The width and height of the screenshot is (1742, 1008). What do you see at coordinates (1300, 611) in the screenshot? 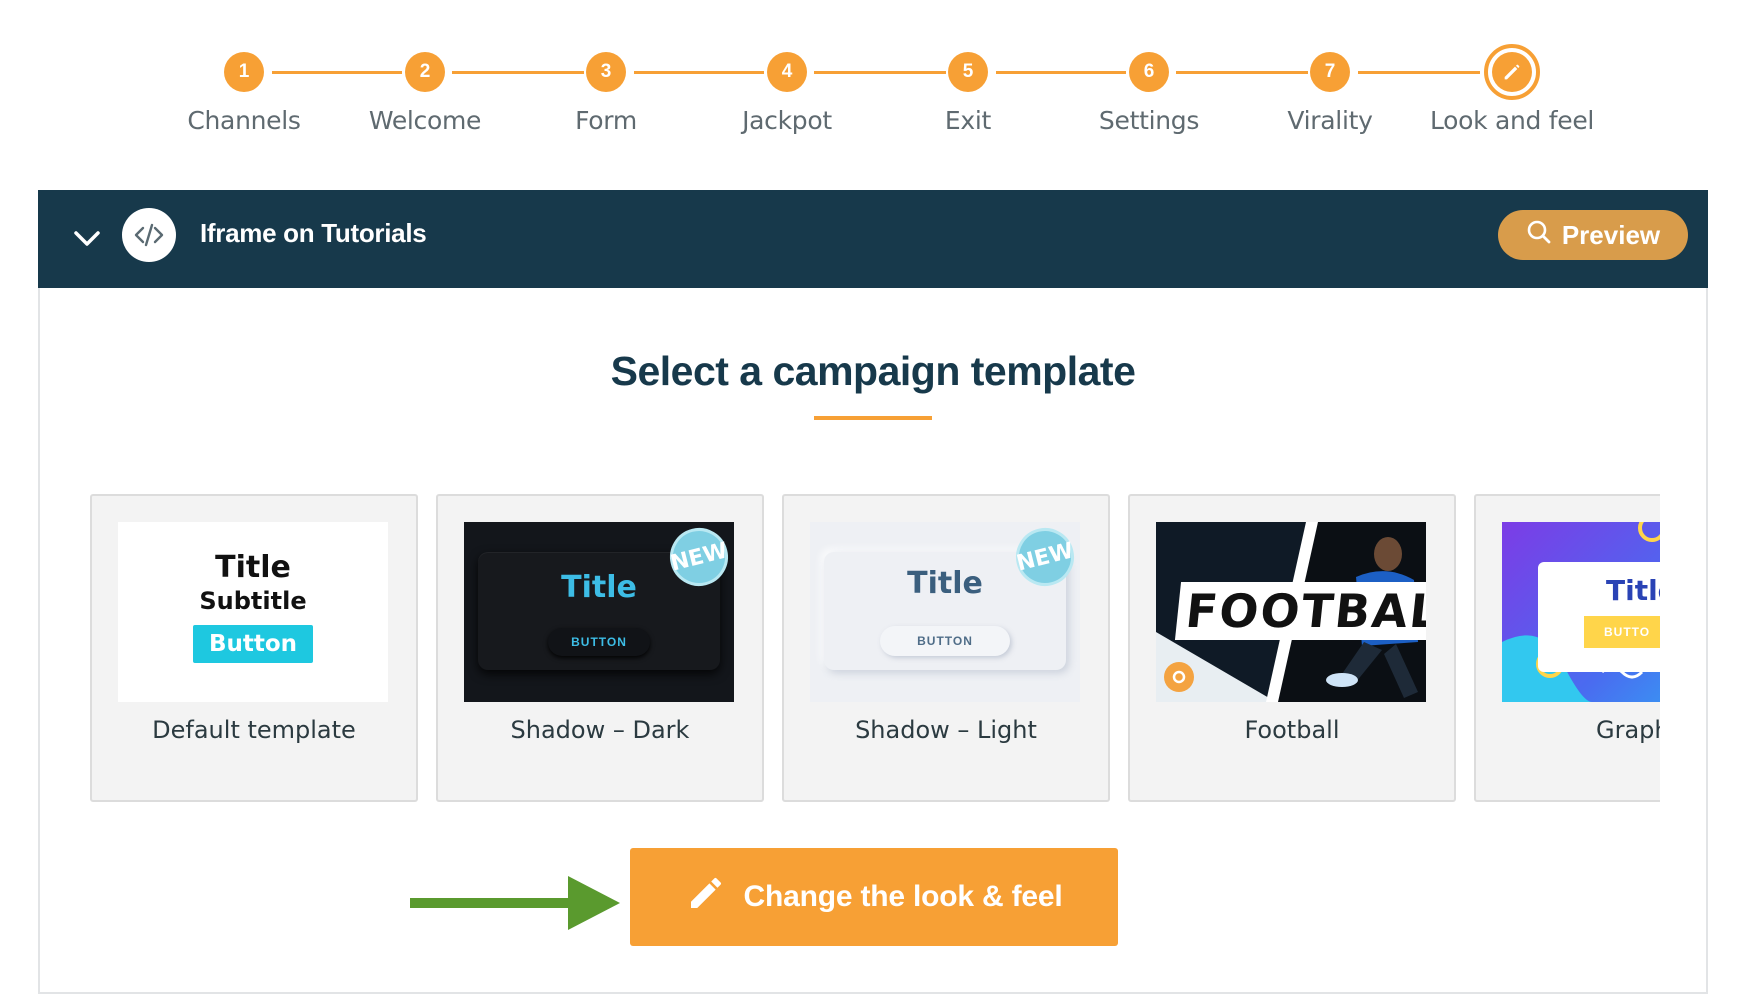
I see `thumb-wordmark: FOOTBALL` at bounding box center [1300, 611].